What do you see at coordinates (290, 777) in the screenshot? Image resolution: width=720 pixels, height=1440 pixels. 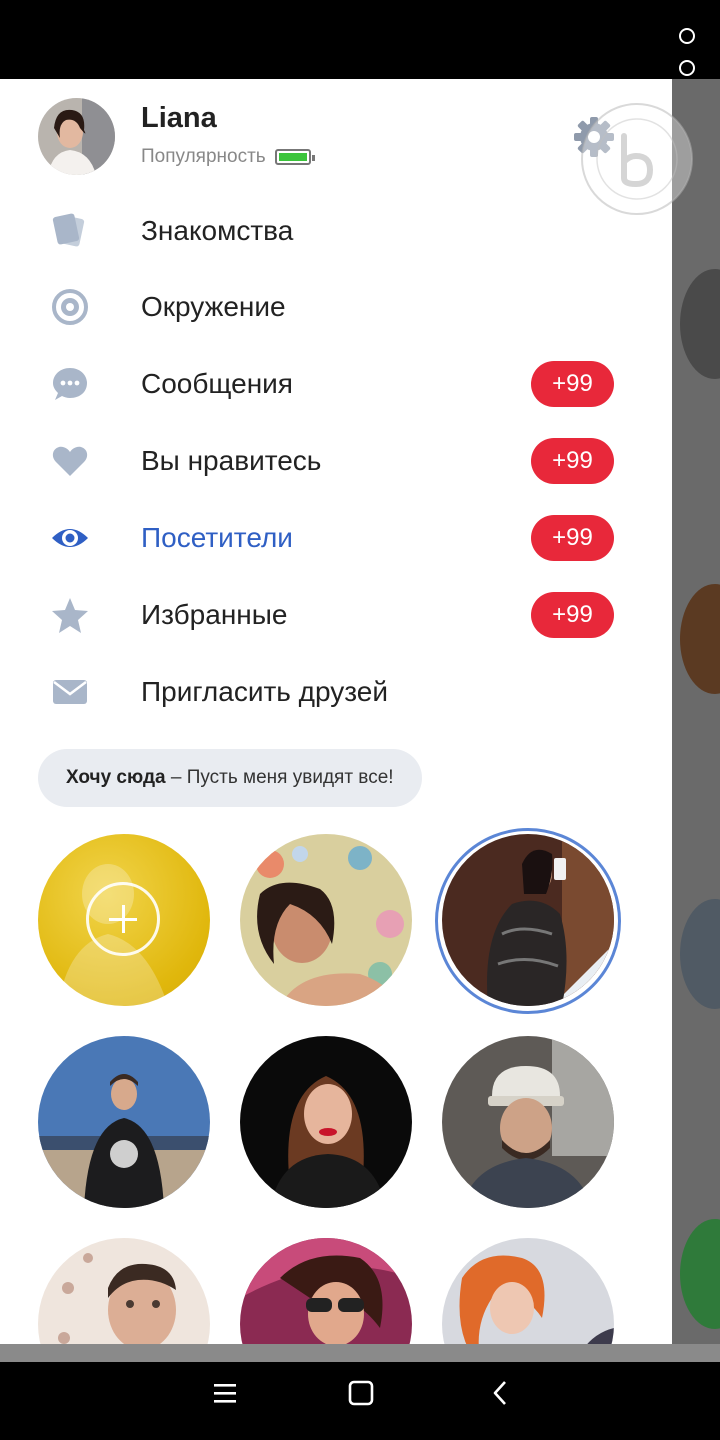 I see `spotlight-text: Пусть меня увидят все!` at bounding box center [290, 777].